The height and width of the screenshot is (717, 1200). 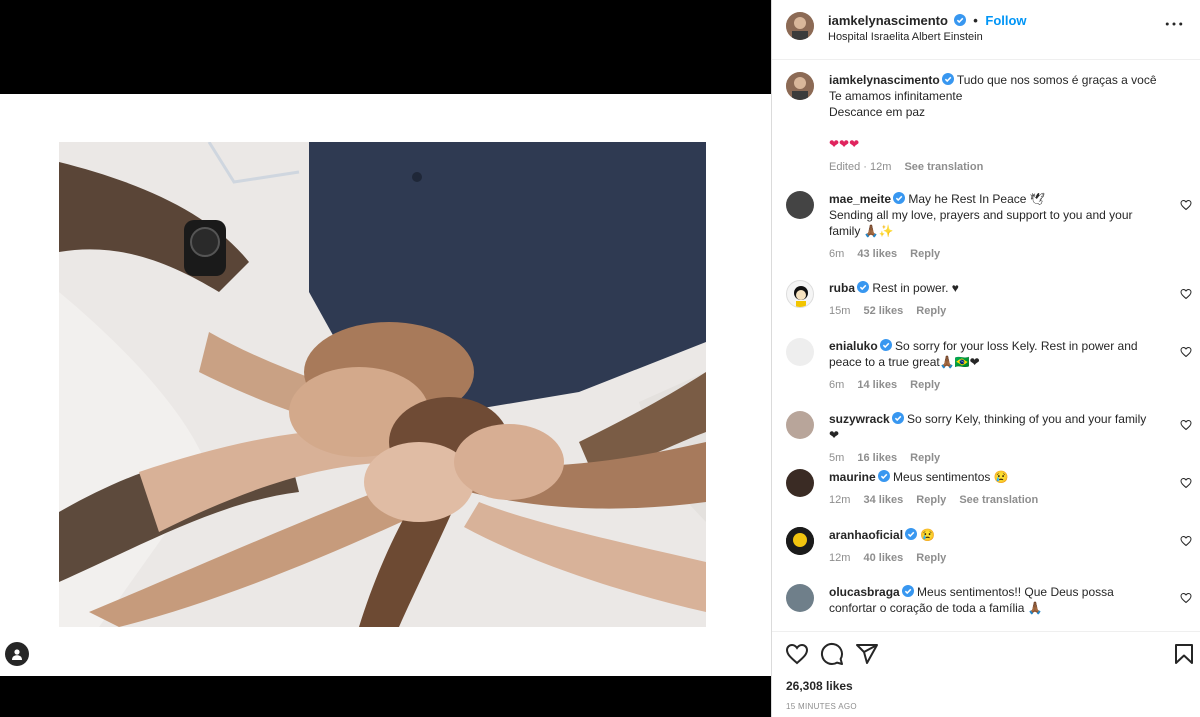 I want to click on comment-username: olucasbraga, so click(x=864, y=592).